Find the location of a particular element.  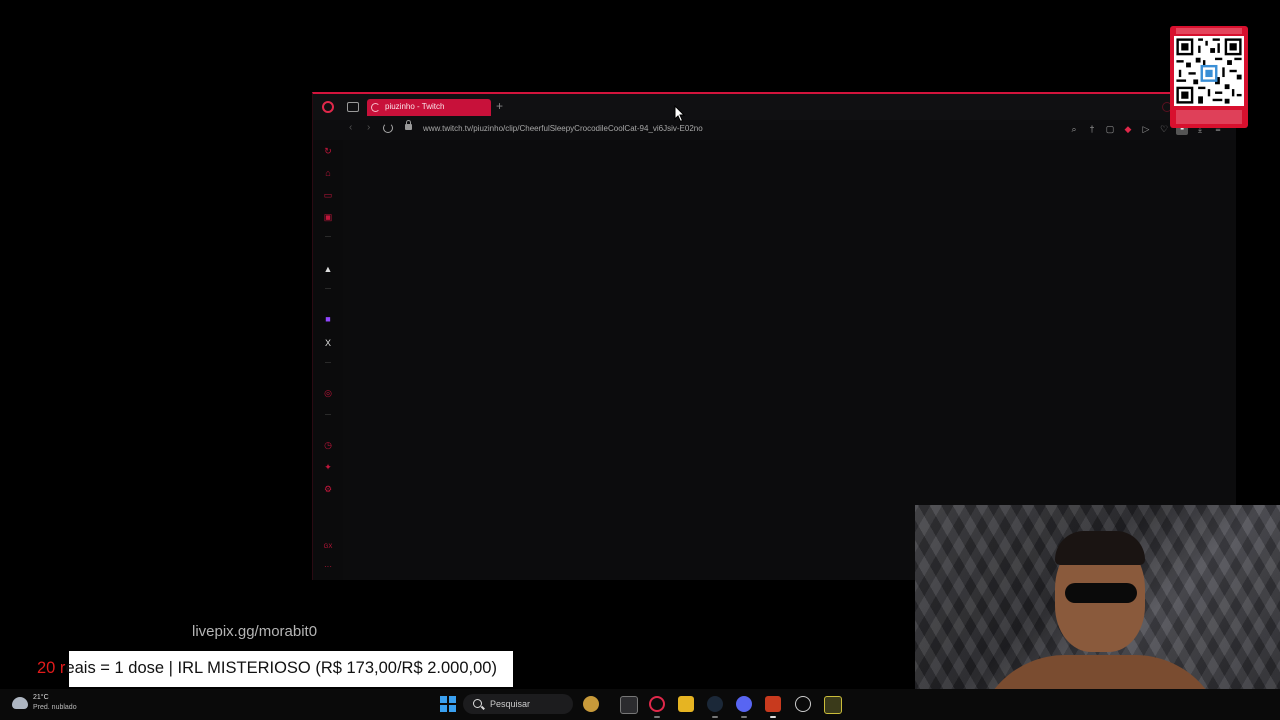

tab-piuzinho-twitch: piuzinho - Twitch is located at coordinates (429, 107).